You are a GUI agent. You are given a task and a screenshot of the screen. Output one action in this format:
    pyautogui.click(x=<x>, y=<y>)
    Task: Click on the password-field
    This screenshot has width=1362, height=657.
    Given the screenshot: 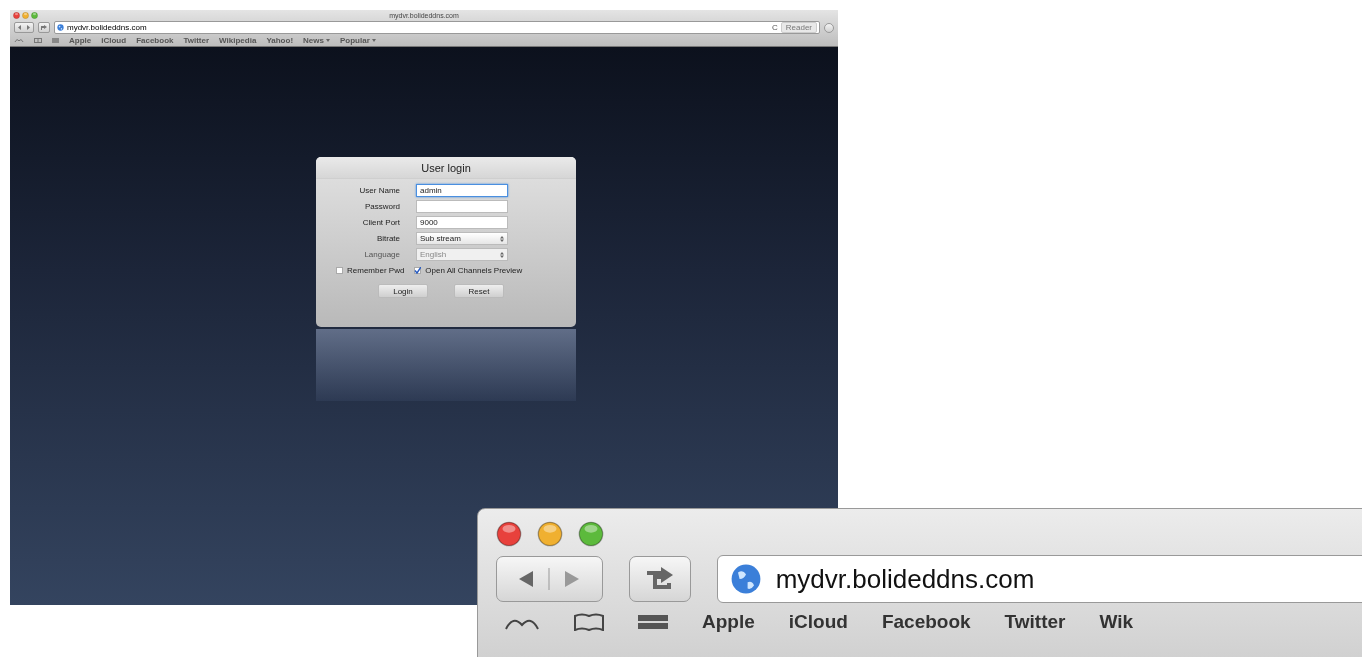 What is the action you would take?
    pyautogui.click(x=462, y=206)
    